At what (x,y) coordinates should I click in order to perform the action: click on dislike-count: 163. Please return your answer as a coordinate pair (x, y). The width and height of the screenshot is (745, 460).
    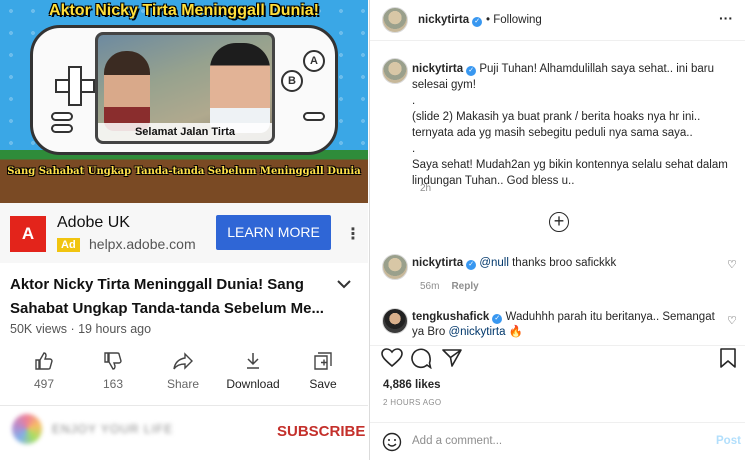
    Looking at the image, I should click on (113, 384).